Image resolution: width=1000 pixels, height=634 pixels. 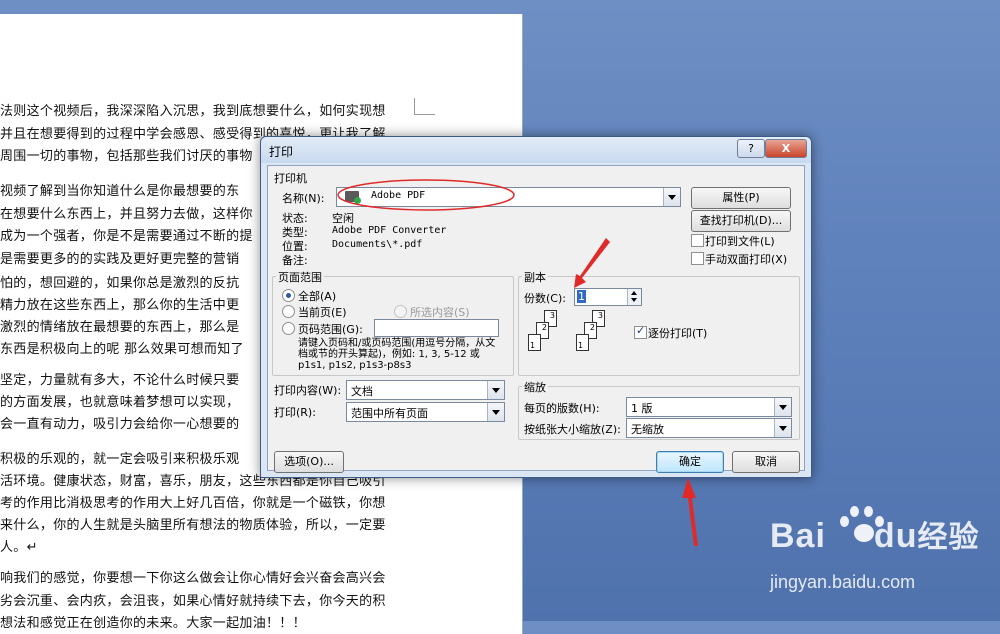 What do you see at coordinates (400, 311) in the screenshot?
I see `range-selection-radio` at bounding box center [400, 311].